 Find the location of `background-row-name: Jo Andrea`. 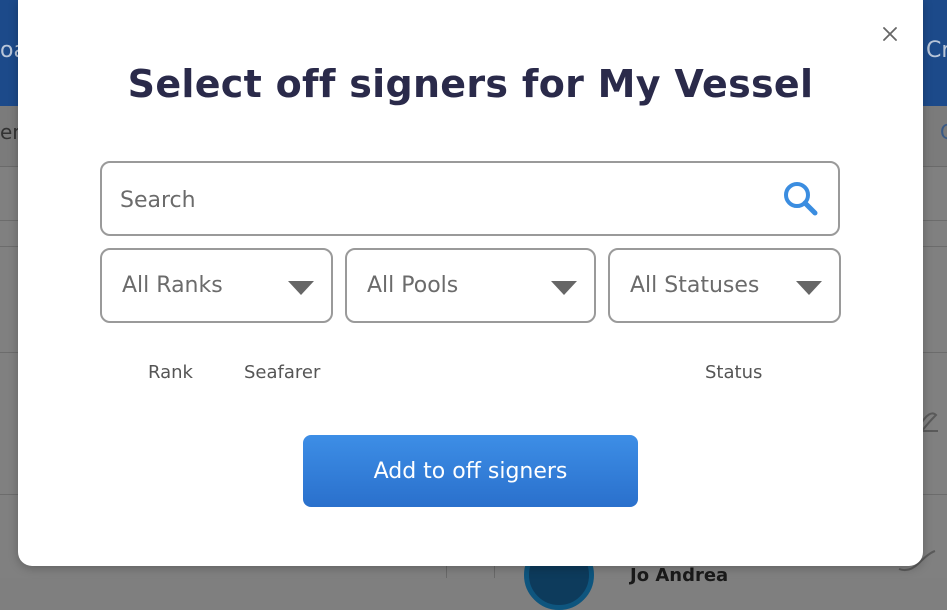

background-row-name: Jo Andrea is located at coordinates (679, 575).